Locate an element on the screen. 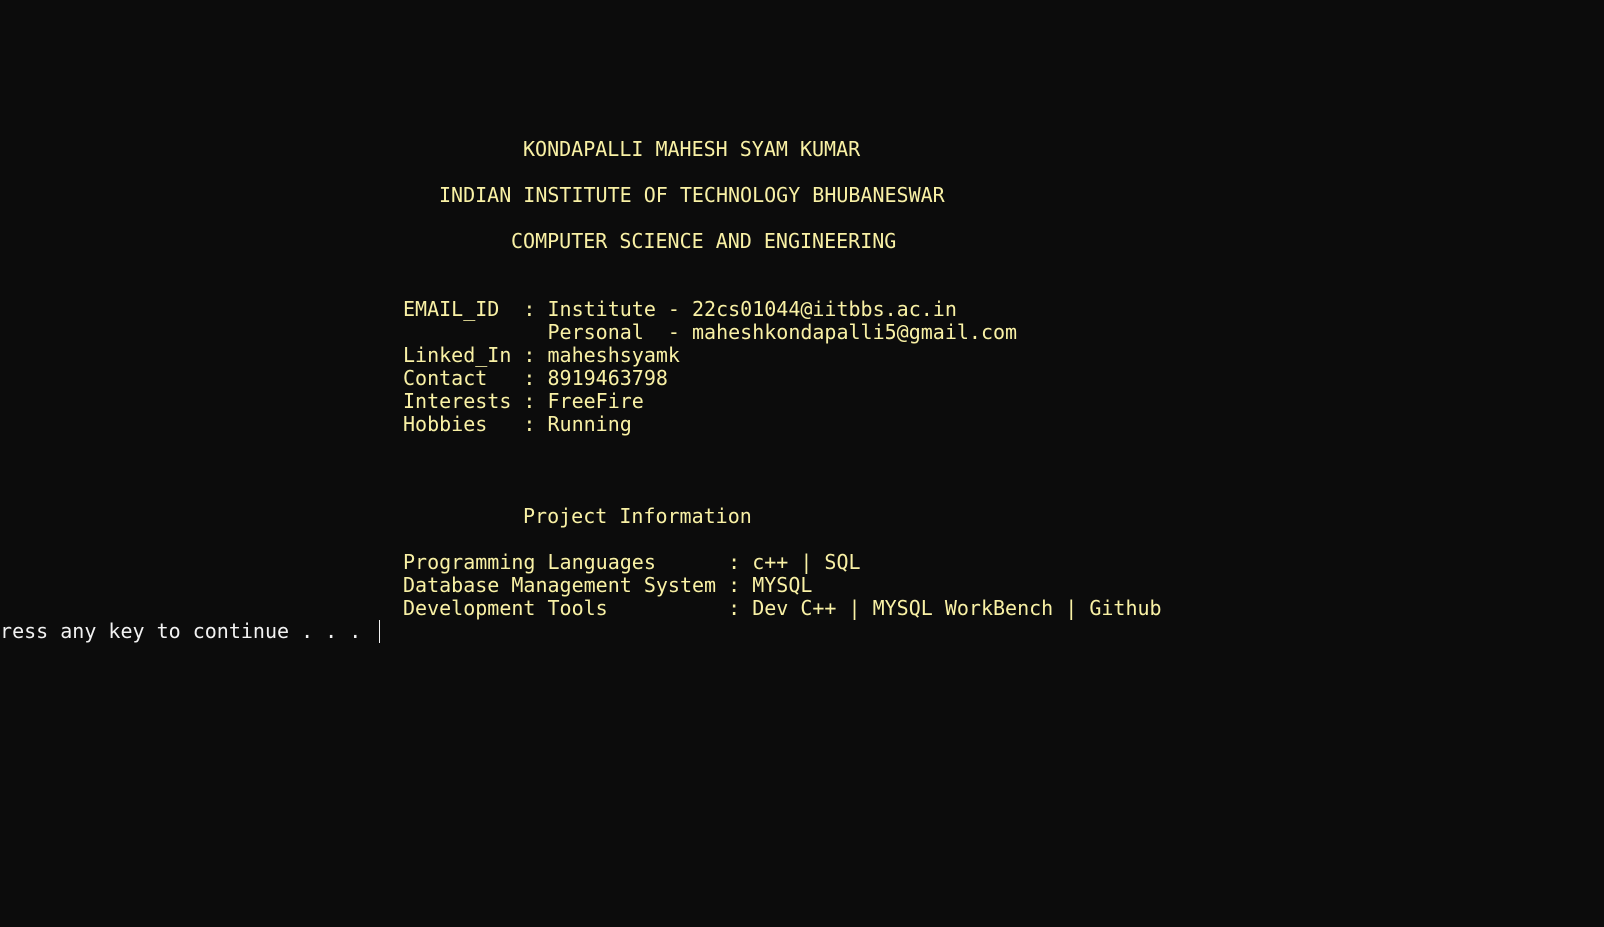 This screenshot has width=1604, height=927. continue-prompt: Press any key to continue . . . is located at coordinates (187, 631).